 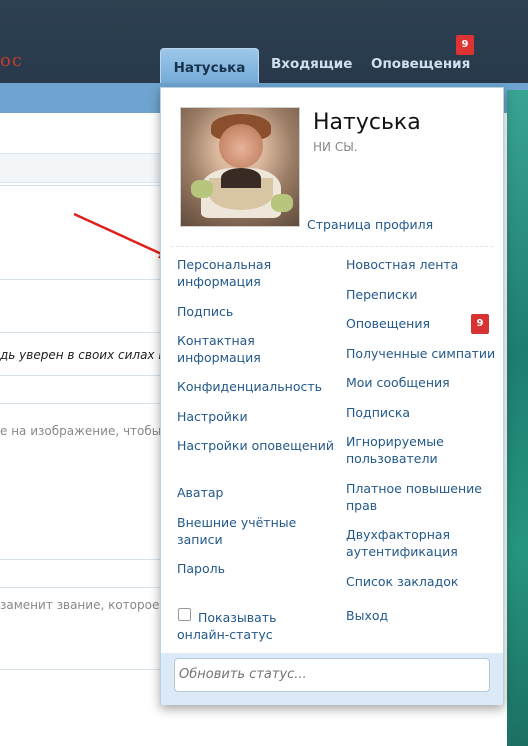 I want to click on menu-avatar: Аватар, so click(x=257, y=492).